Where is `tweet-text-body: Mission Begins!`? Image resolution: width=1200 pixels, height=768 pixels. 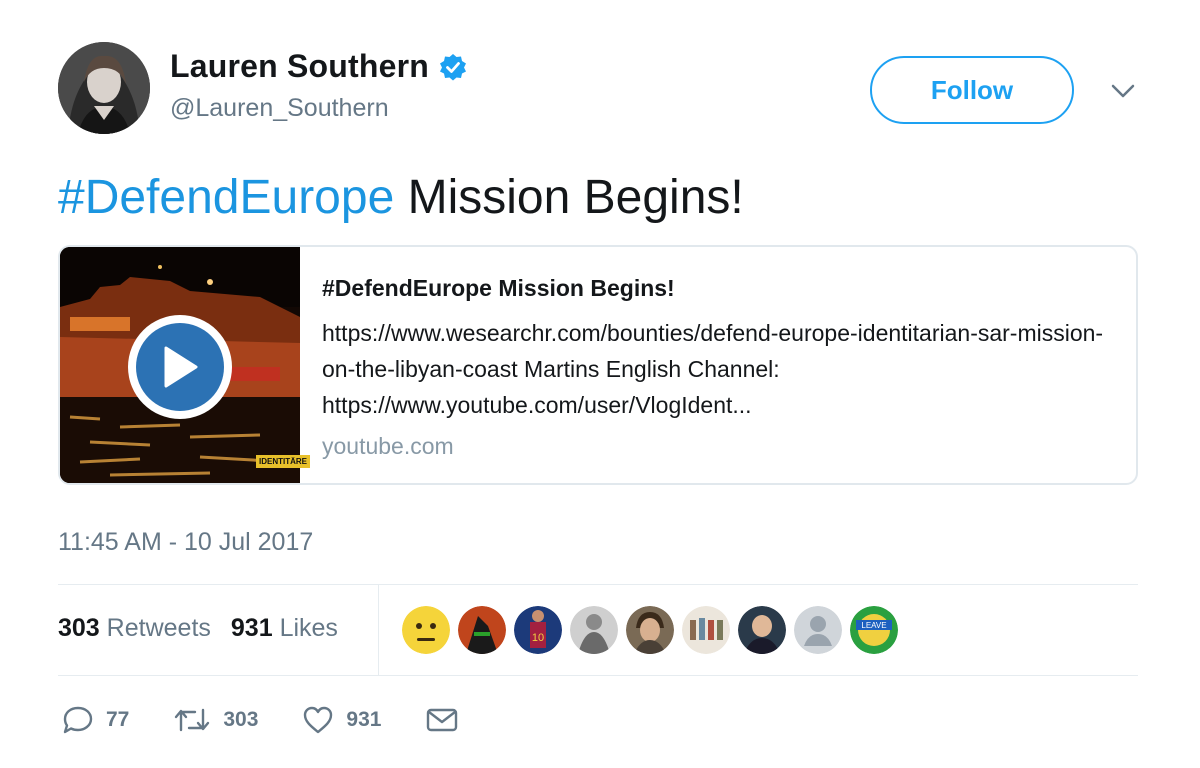
tweet-text-body: Mission Begins! is located at coordinates (569, 197).